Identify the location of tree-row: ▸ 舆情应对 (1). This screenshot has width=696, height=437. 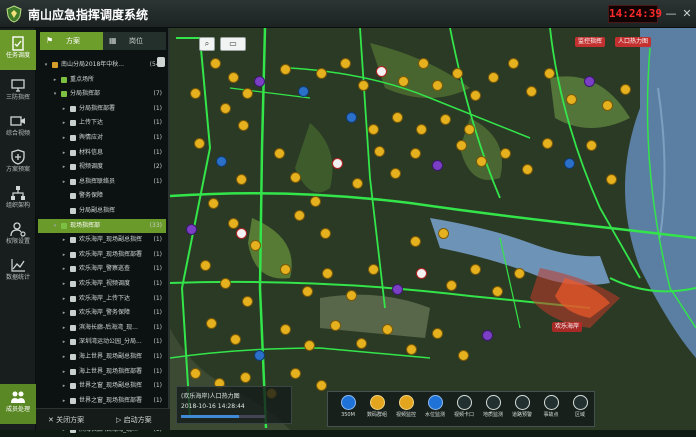
(102, 138).